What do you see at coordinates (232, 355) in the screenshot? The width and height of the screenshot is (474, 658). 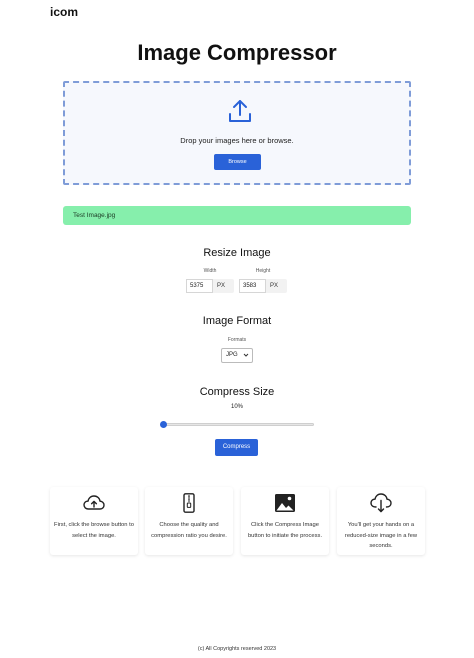 I see `format-selected-value: JPG` at bounding box center [232, 355].